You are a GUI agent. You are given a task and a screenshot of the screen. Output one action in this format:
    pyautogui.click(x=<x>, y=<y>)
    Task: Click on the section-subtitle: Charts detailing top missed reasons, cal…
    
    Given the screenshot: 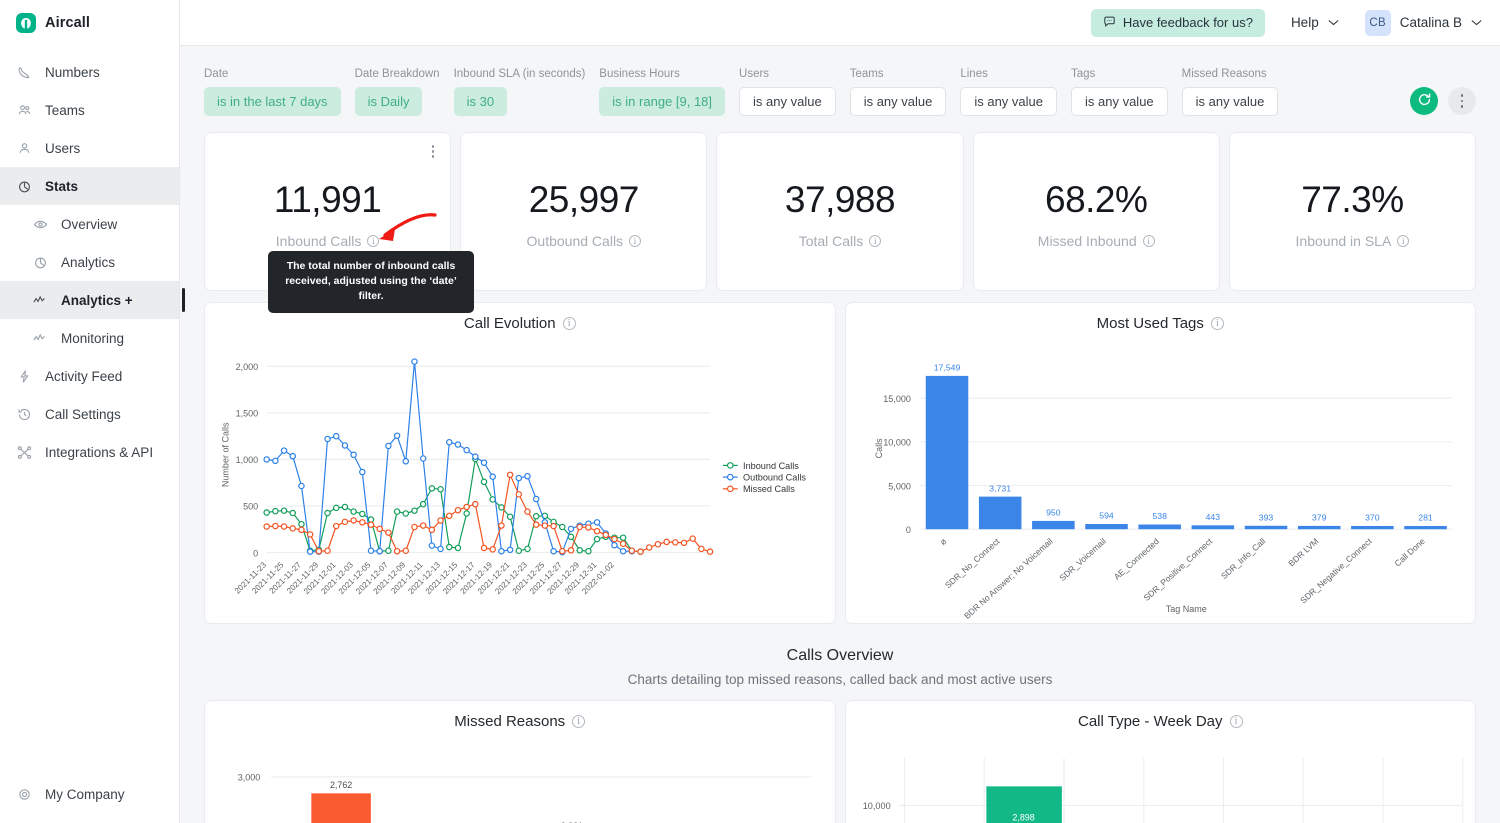 What is the action you would take?
    pyautogui.click(x=840, y=679)
    